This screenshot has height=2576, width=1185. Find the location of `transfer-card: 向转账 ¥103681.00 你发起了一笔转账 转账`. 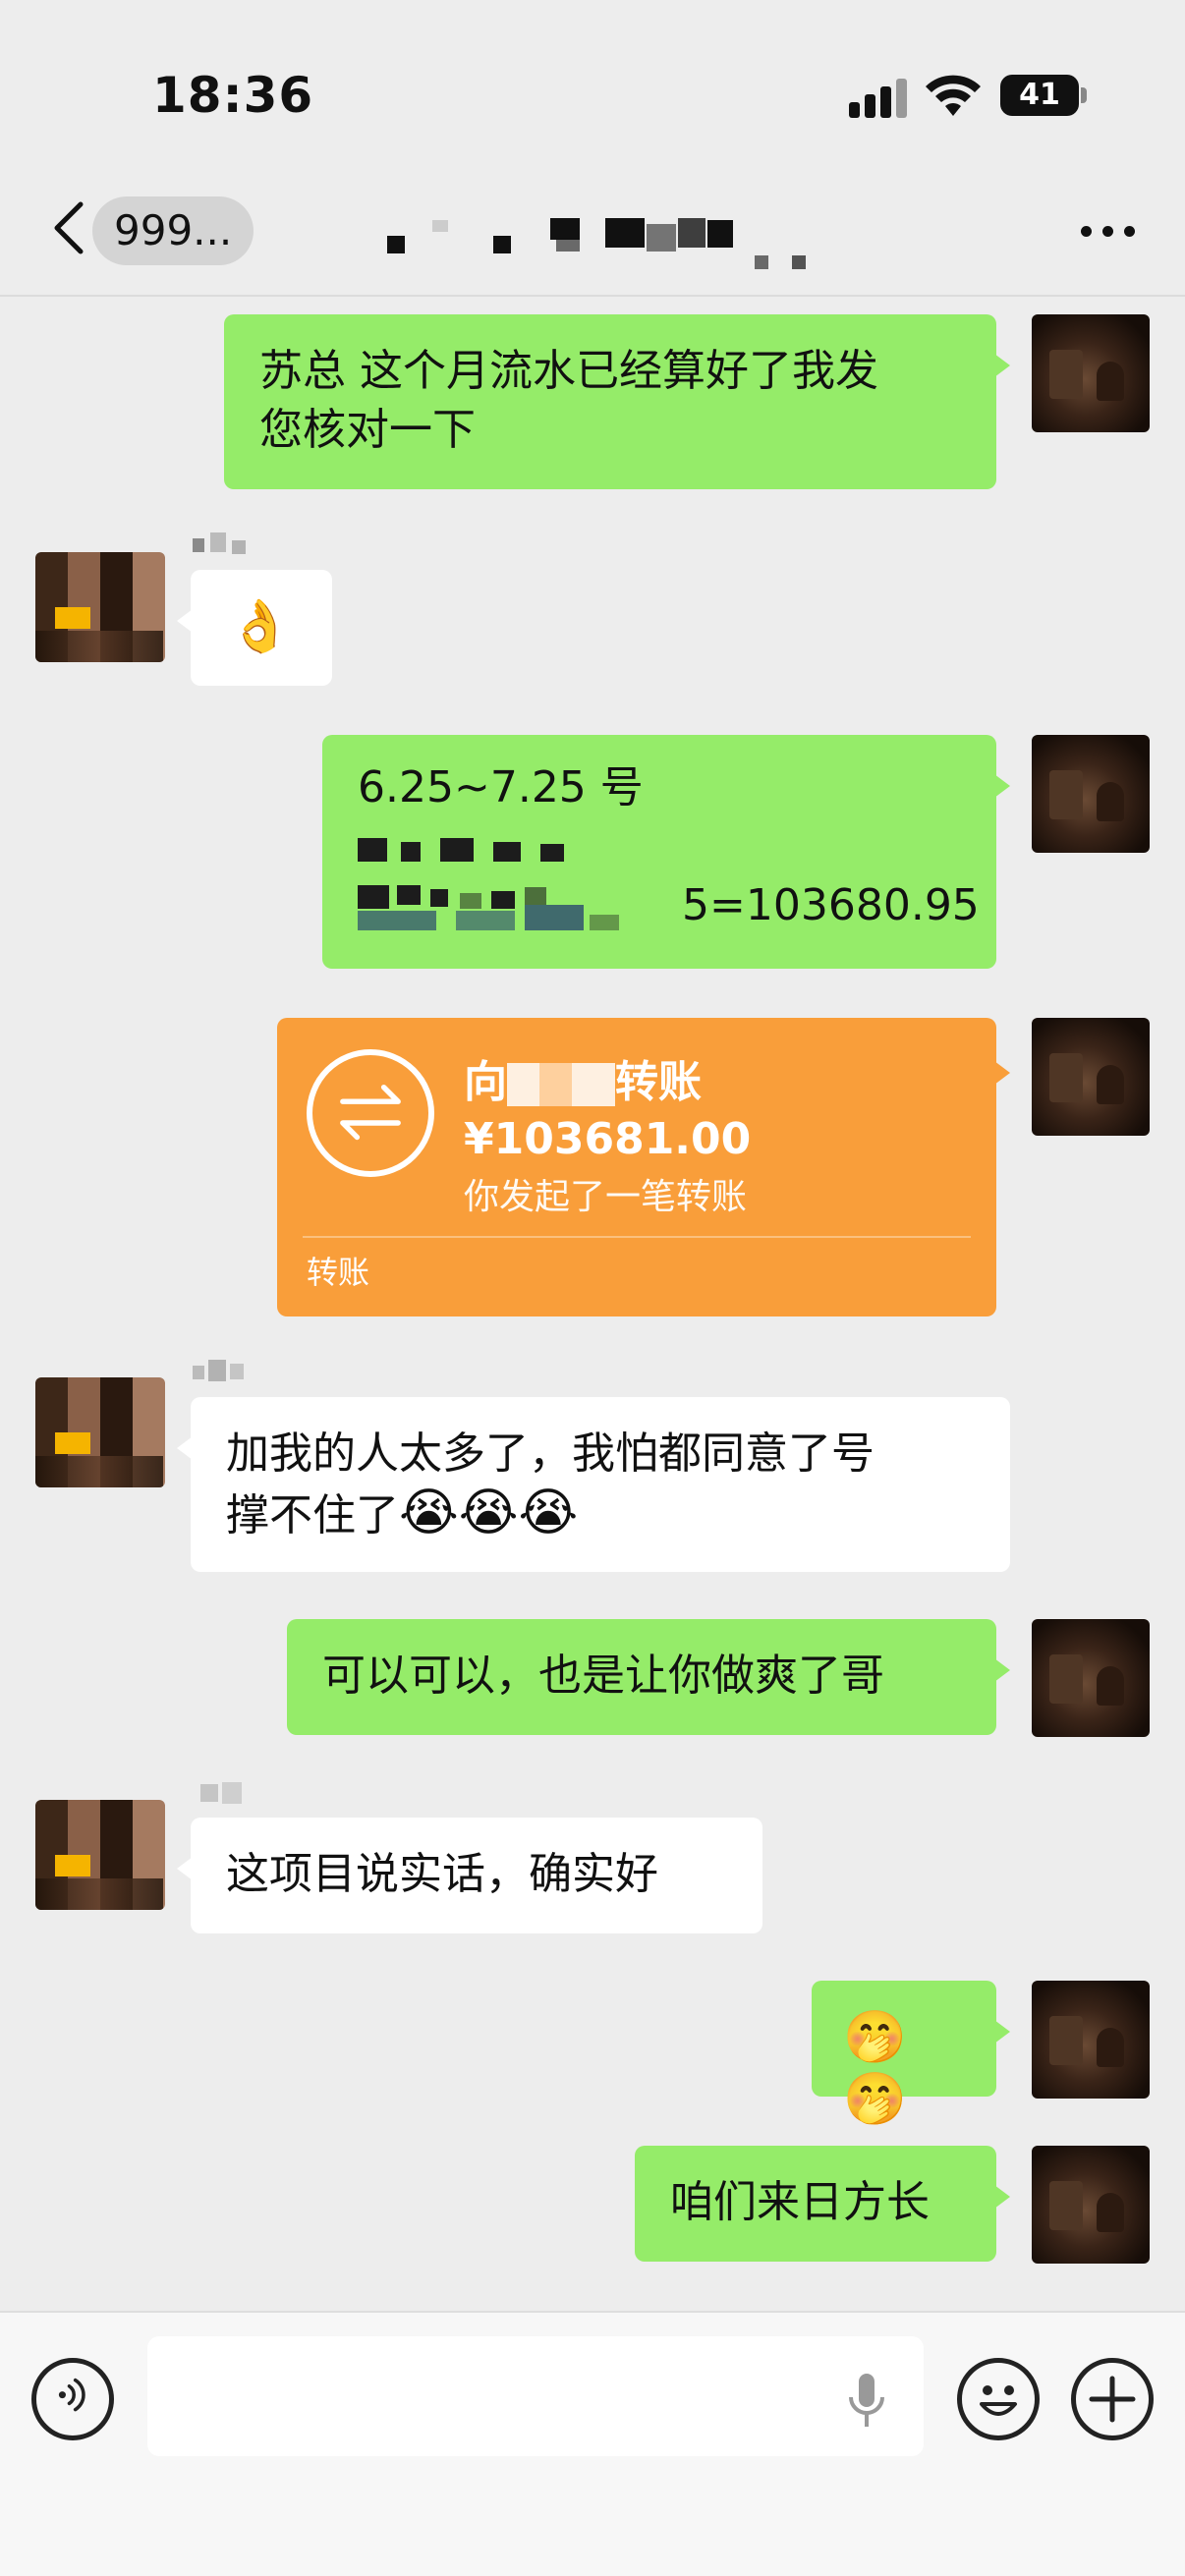

transfer-card: 向转账 ¥103681.00 你发起了一笔转账 转账 is located at coordinates (643, 1167).